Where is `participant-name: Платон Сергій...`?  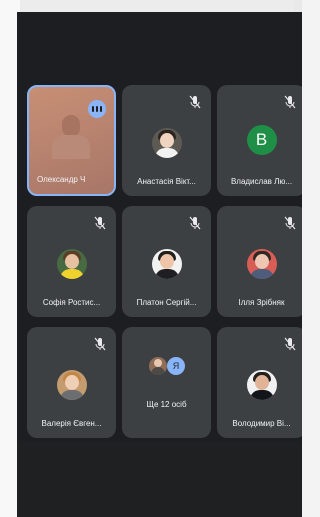 participant-name: Платон Сергій... is located at coordinates (166, 302).